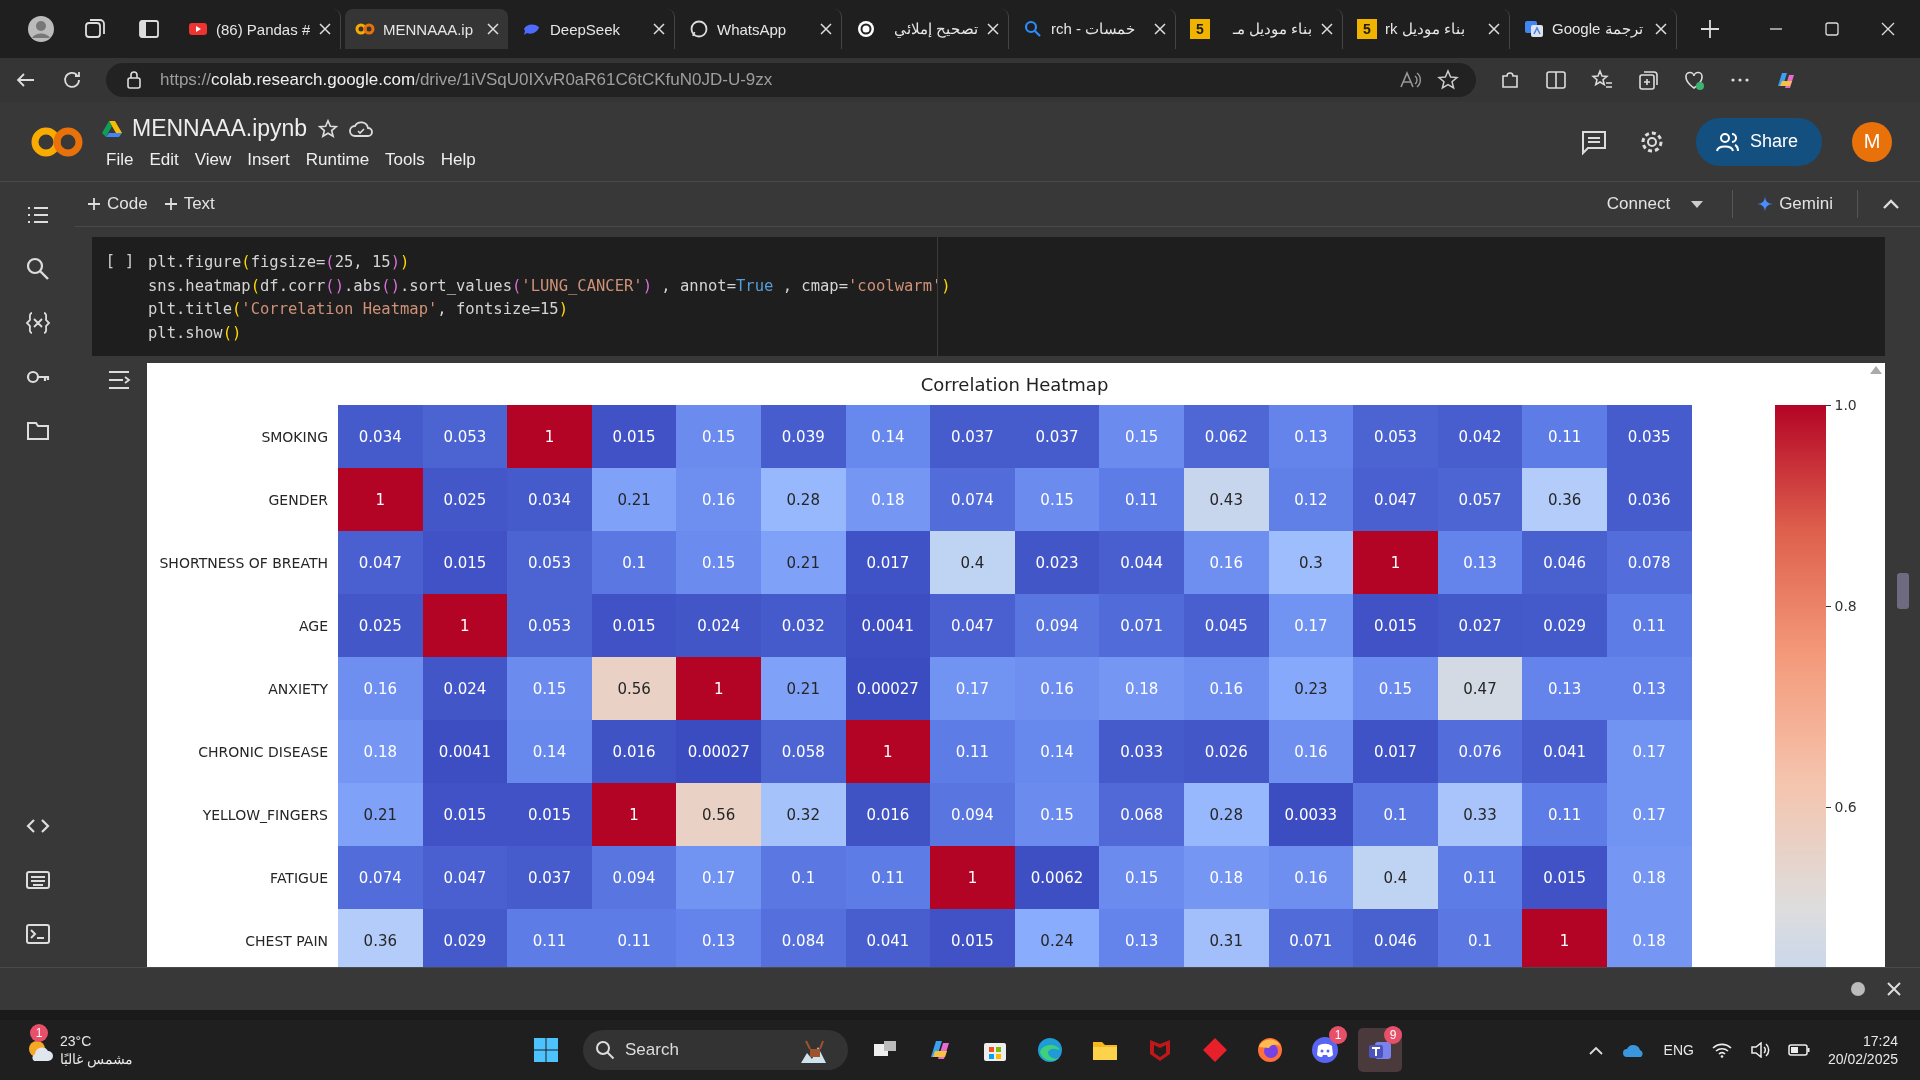 The image size is (1920, 1080). Describe the element at coordinates (1448, 80) in the screenshot. I see `favorite-star-icon` at that location.